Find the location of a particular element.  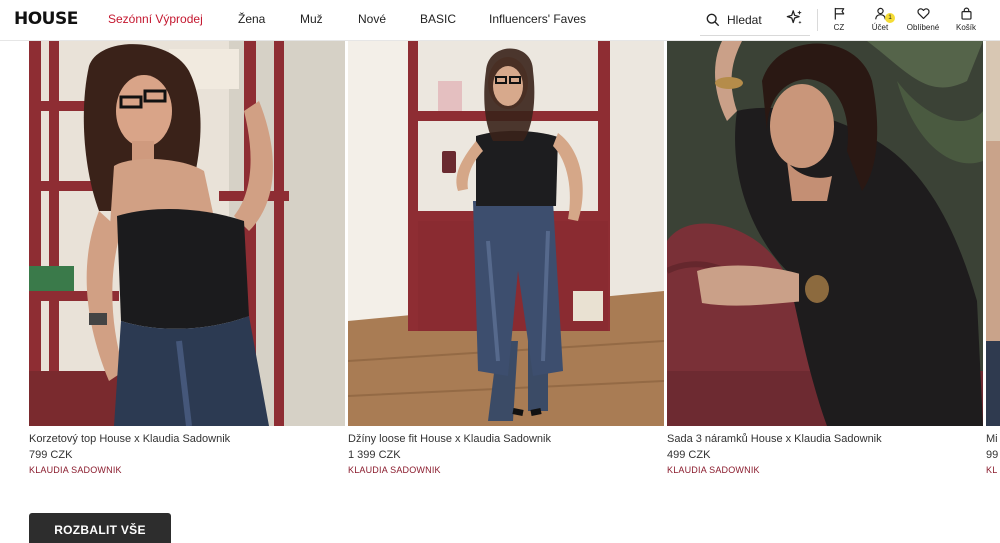

product-name: Mi is located at coordinates (992, 439).